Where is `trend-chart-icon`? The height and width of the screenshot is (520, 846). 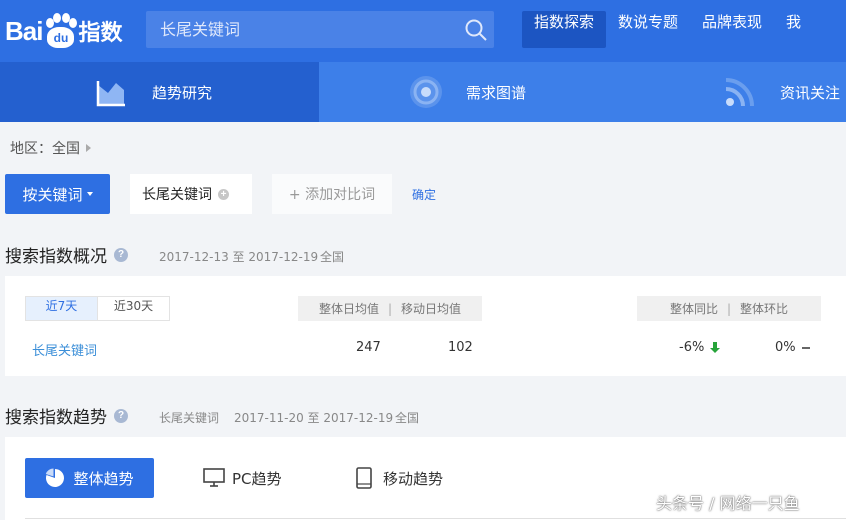
trend-chart-icon is located at coordinates (110, 94).